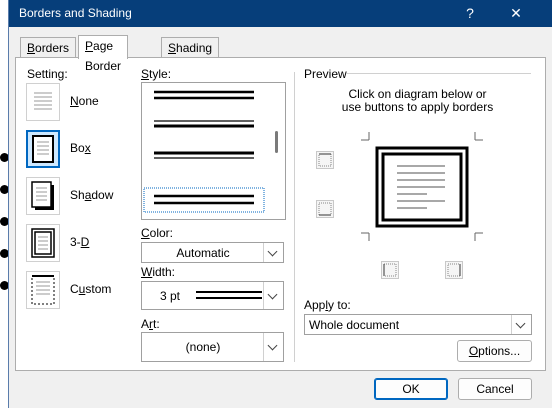 The width and height of the screenshot is (552, 408). Describe the element at coordinates (150, 324) in the screenshot. I see `art-label: Art:` at that location.